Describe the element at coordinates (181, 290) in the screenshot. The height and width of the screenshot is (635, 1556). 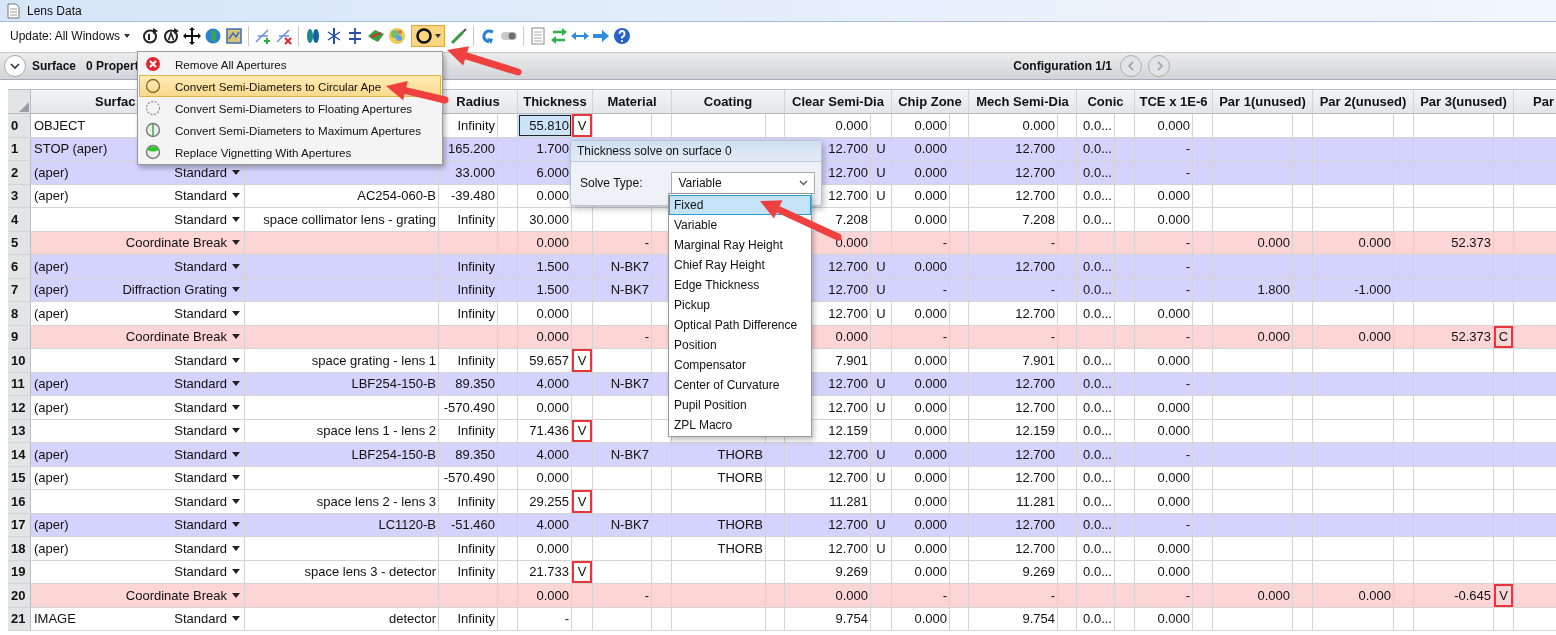
I see `surface-type-dropdown: Diffraction Grating` at that location.